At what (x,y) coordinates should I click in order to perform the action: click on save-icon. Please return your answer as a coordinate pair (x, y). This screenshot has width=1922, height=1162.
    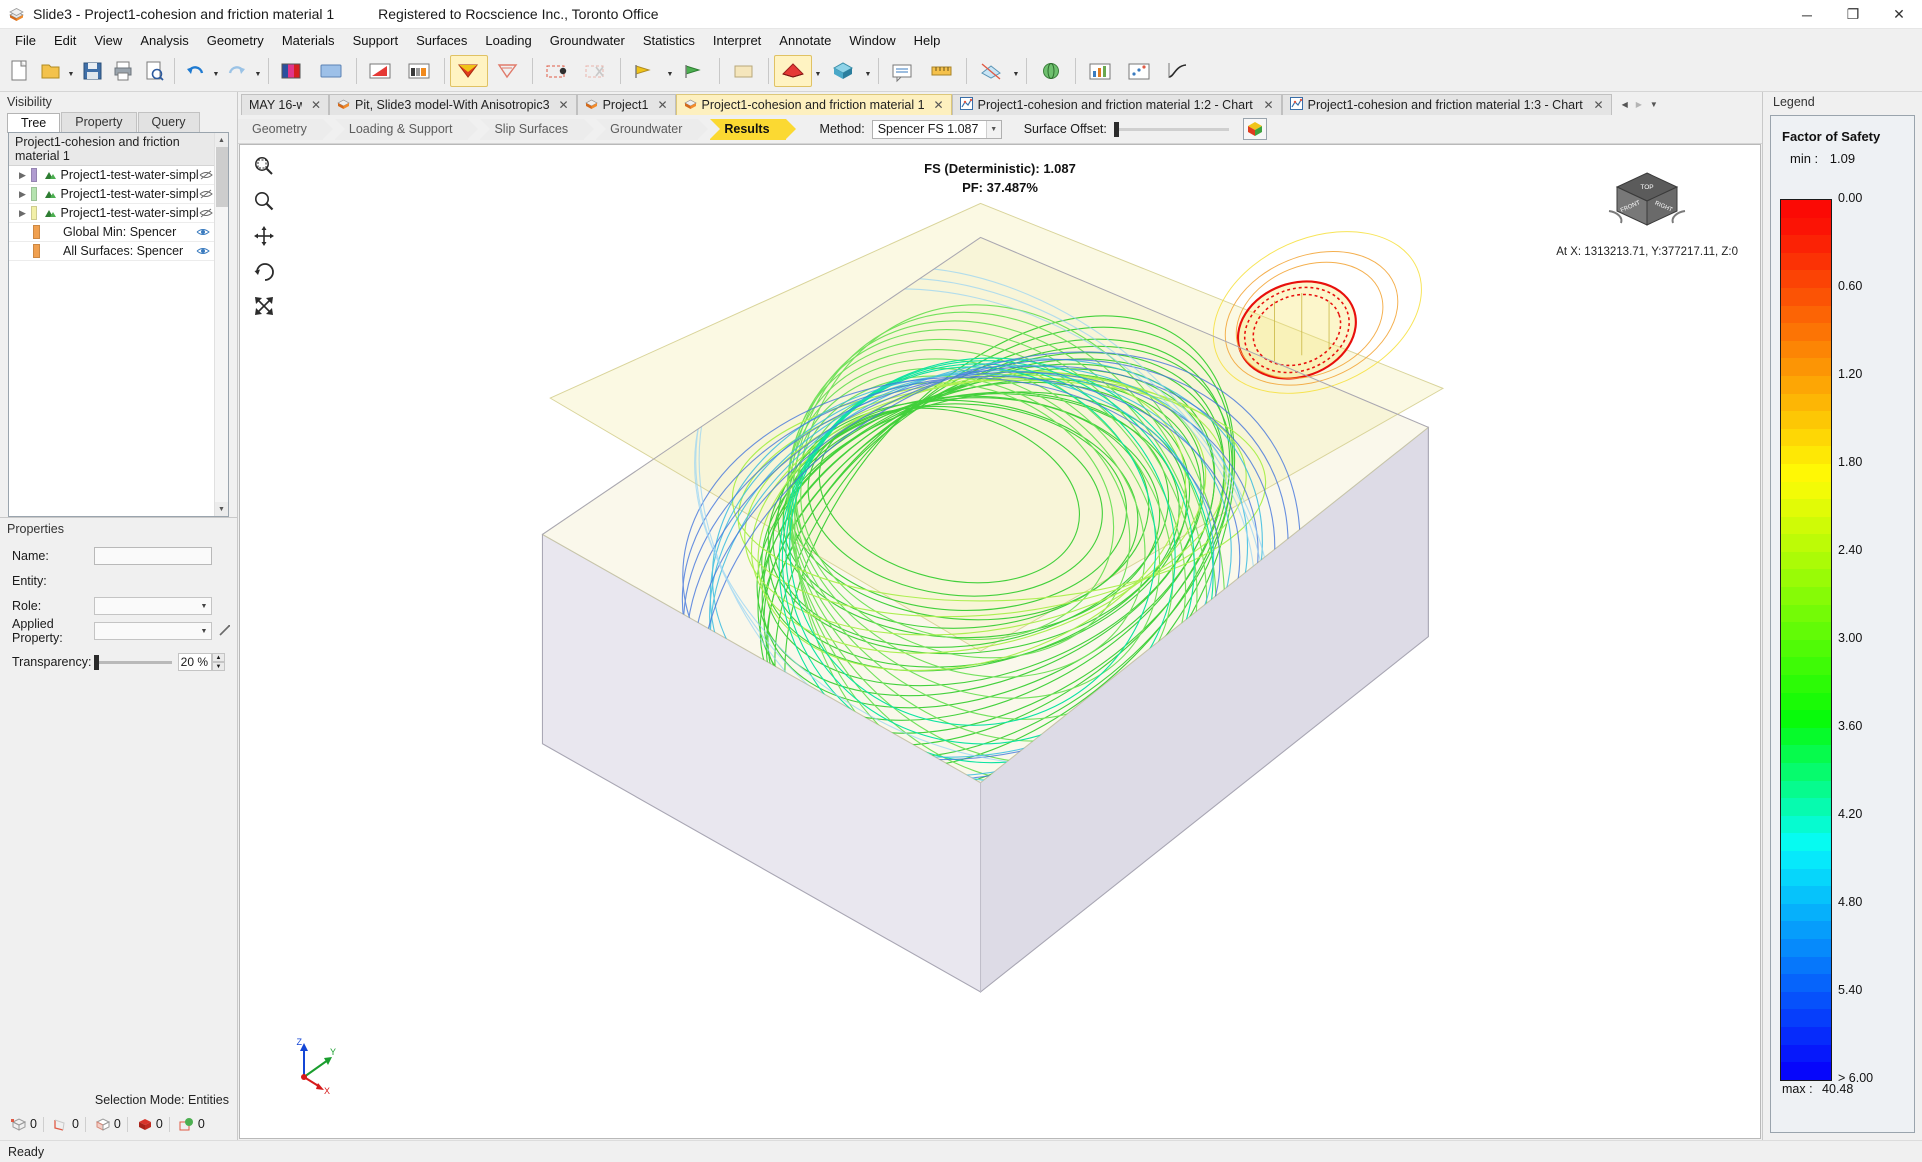
    Looking at the image, I should click on (92, 71).